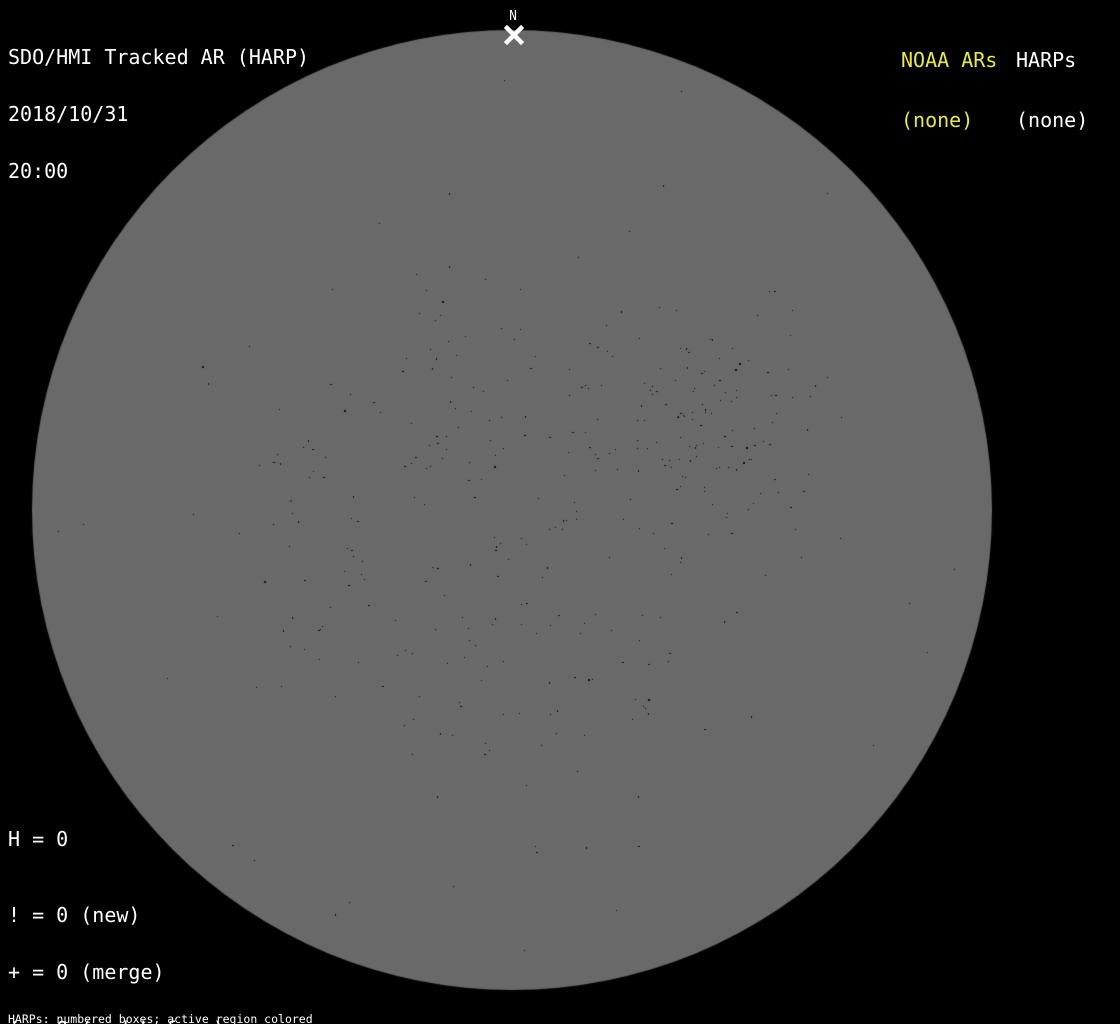 This screenshot has width=1120, height=1024. What do you see at coordinates (74, 915) in the screenshot?
I see `legend-entry-new: ! = 0 (new)` at bounding box center [74, 915].